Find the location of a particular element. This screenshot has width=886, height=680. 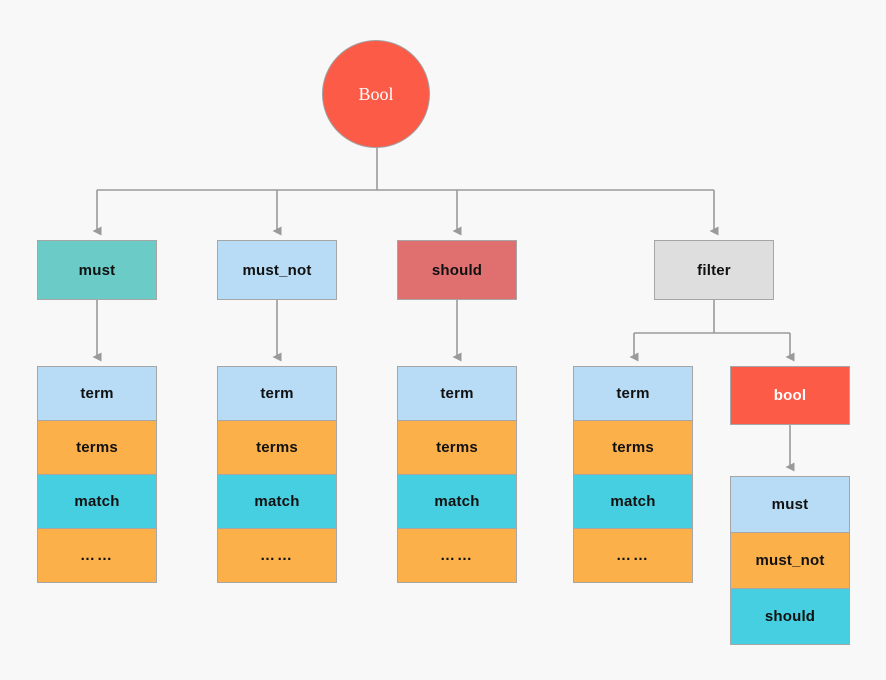

node-bool-root: Bool is located at coordinates (376, 94).